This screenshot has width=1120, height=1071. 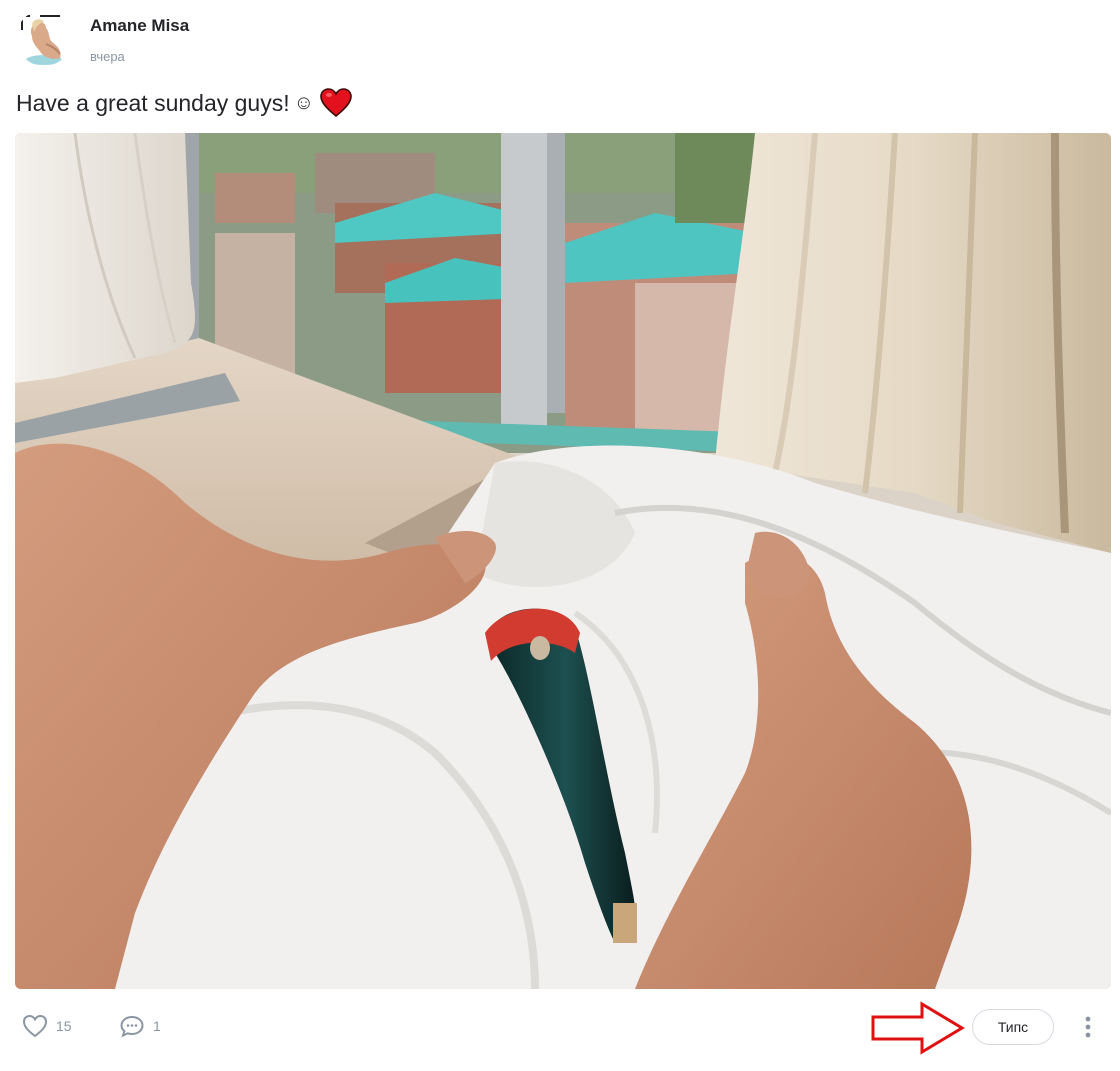 What do you see at coordinates (139, 26) in the screenshot?
I see `author-name: Amane Misa` at bounding box center [139, 26].